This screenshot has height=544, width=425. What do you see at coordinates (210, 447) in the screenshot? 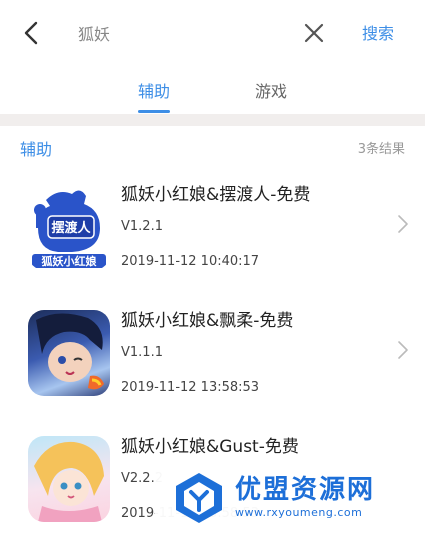
I see `item-title: 狐妖小红娘&Gust-免费` at bounding box center [210, 447].